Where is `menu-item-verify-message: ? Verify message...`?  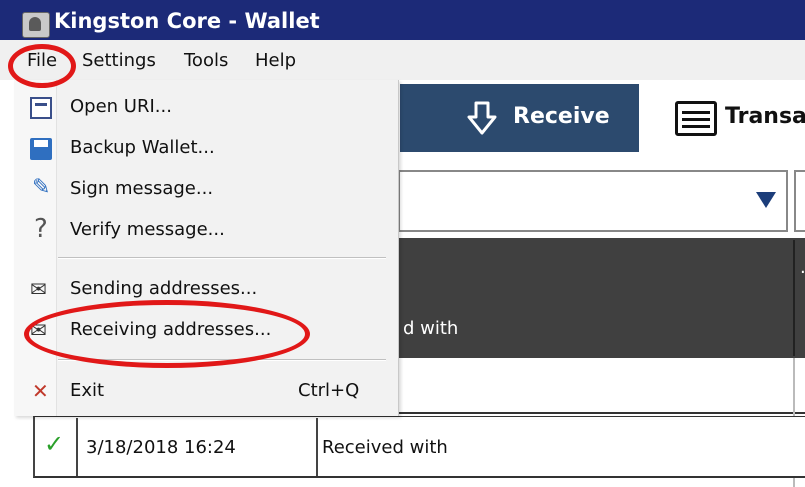
menu-item-verify-message: ? Verify message... is located at coordinates (206, 231).